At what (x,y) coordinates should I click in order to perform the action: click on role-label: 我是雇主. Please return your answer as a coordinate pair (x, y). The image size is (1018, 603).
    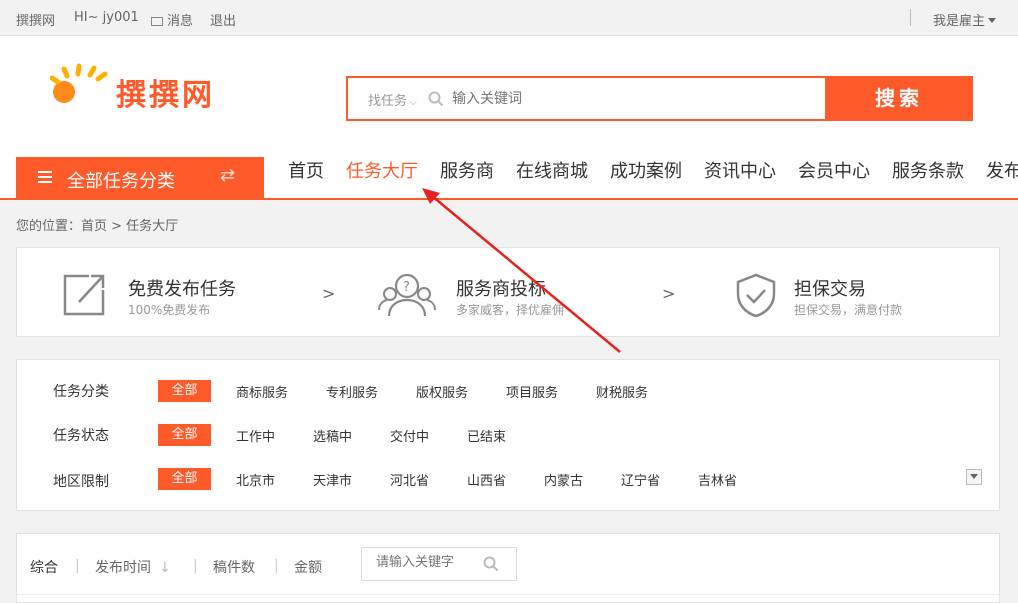
    Looking at the image, I should click on (959, 21).